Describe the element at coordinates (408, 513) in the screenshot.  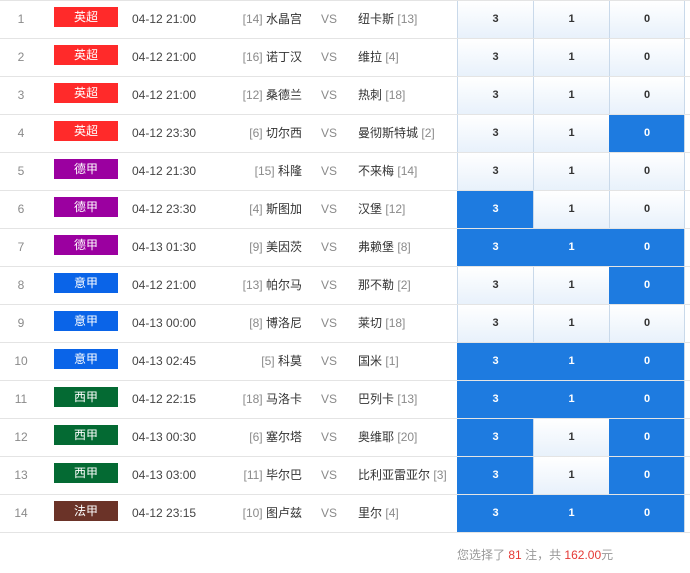
I see `away-team: 里尔 [4]` at that location.